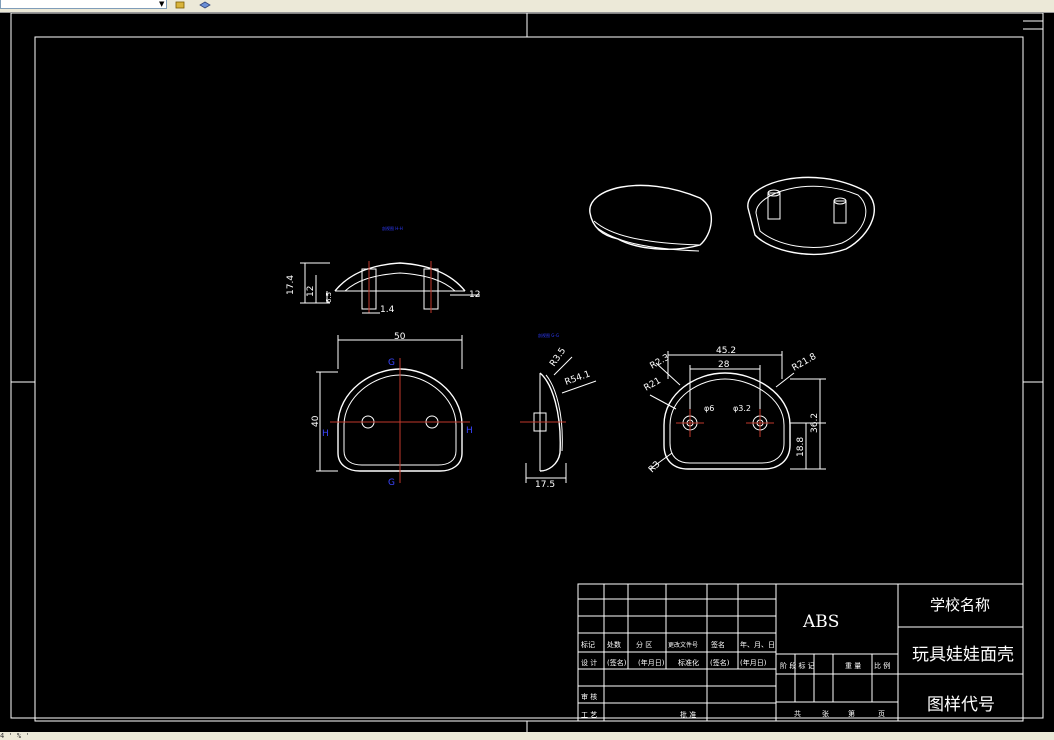 The image size is (1054, 740). I want to click on layer-combo: ▼, so click(83, 4).